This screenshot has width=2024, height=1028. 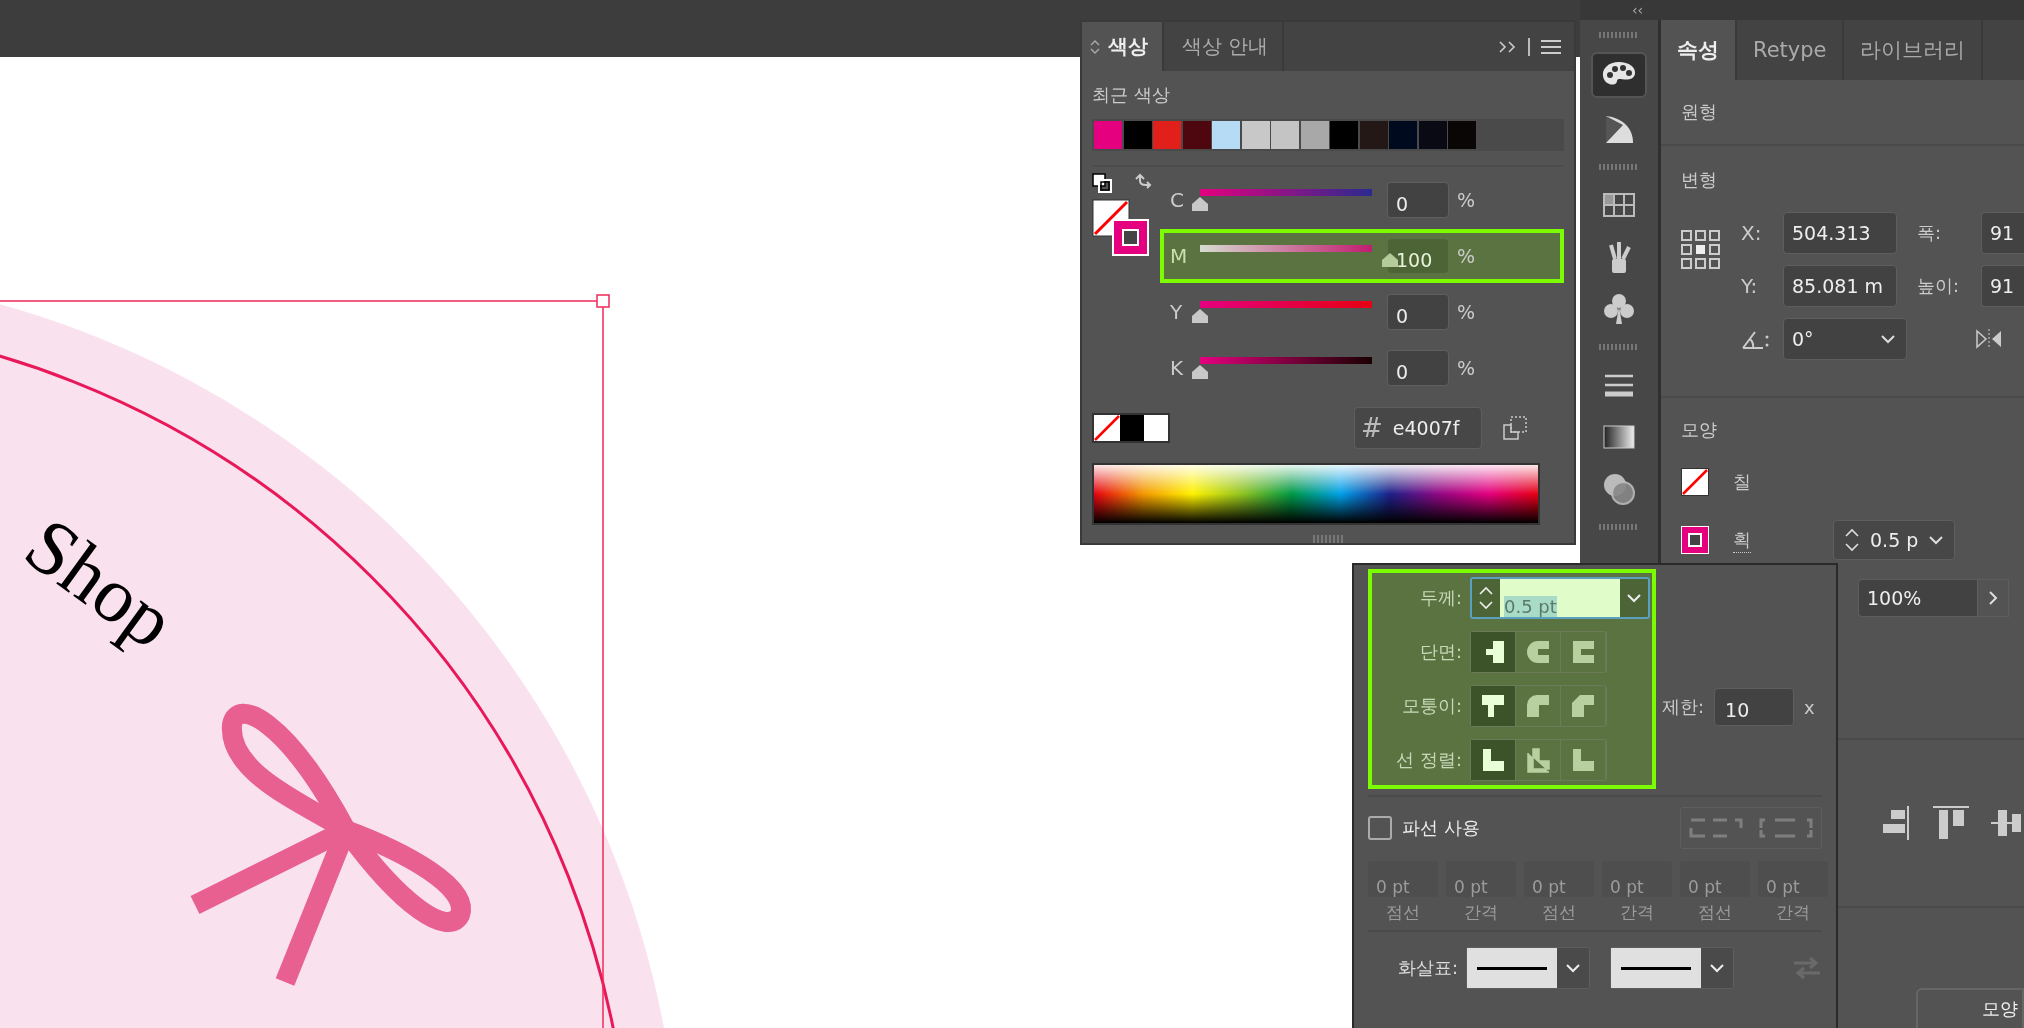 What do you see at coordinates (1493, 652) in the screenshot?
I see `cap-option-button` at bounding box center [1493, 652].